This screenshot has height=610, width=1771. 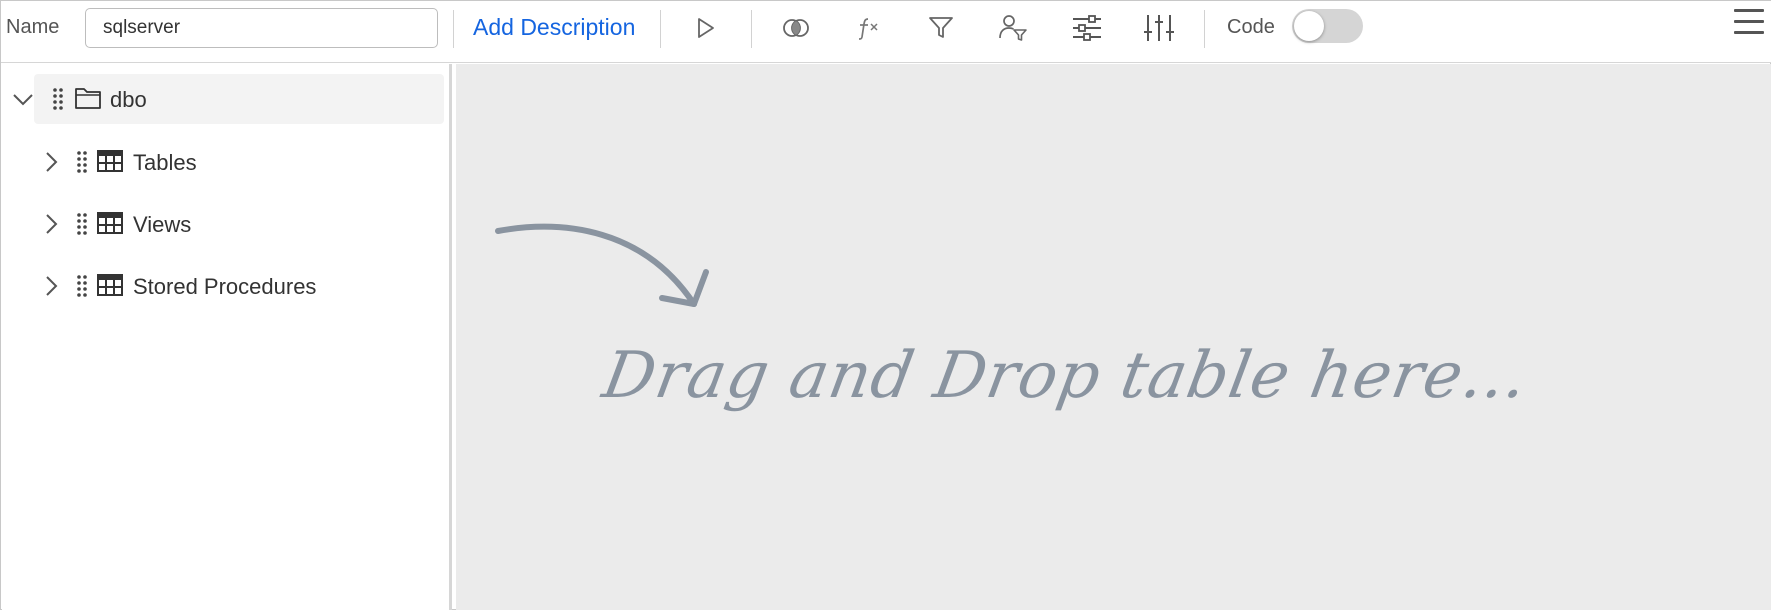 I want to click on name-input, so click(x=261, y=28).